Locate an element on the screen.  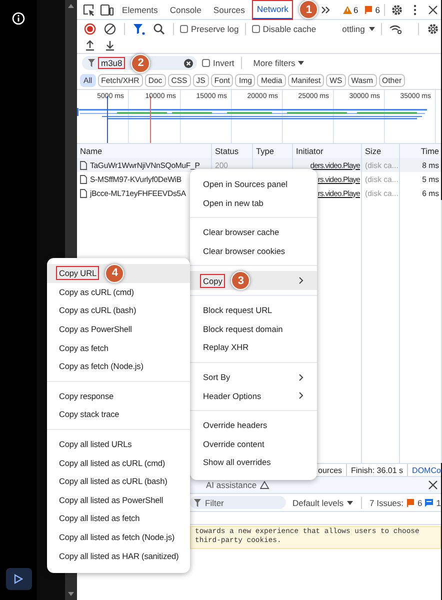
column-header: Time is located at coordinates (429, 151).